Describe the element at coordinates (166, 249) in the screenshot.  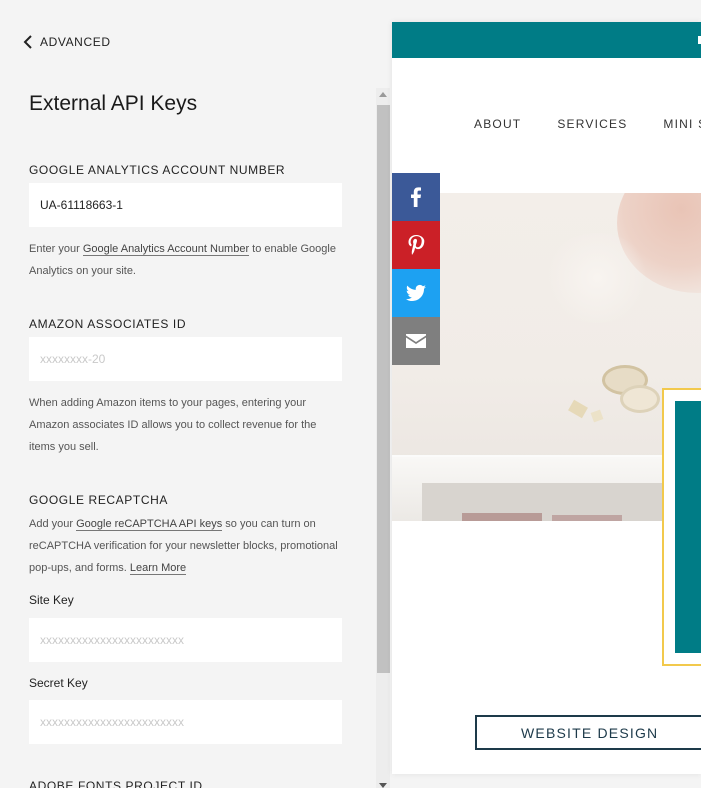
I see `google-analytics-link: Google Analytics Account Number` at that location.